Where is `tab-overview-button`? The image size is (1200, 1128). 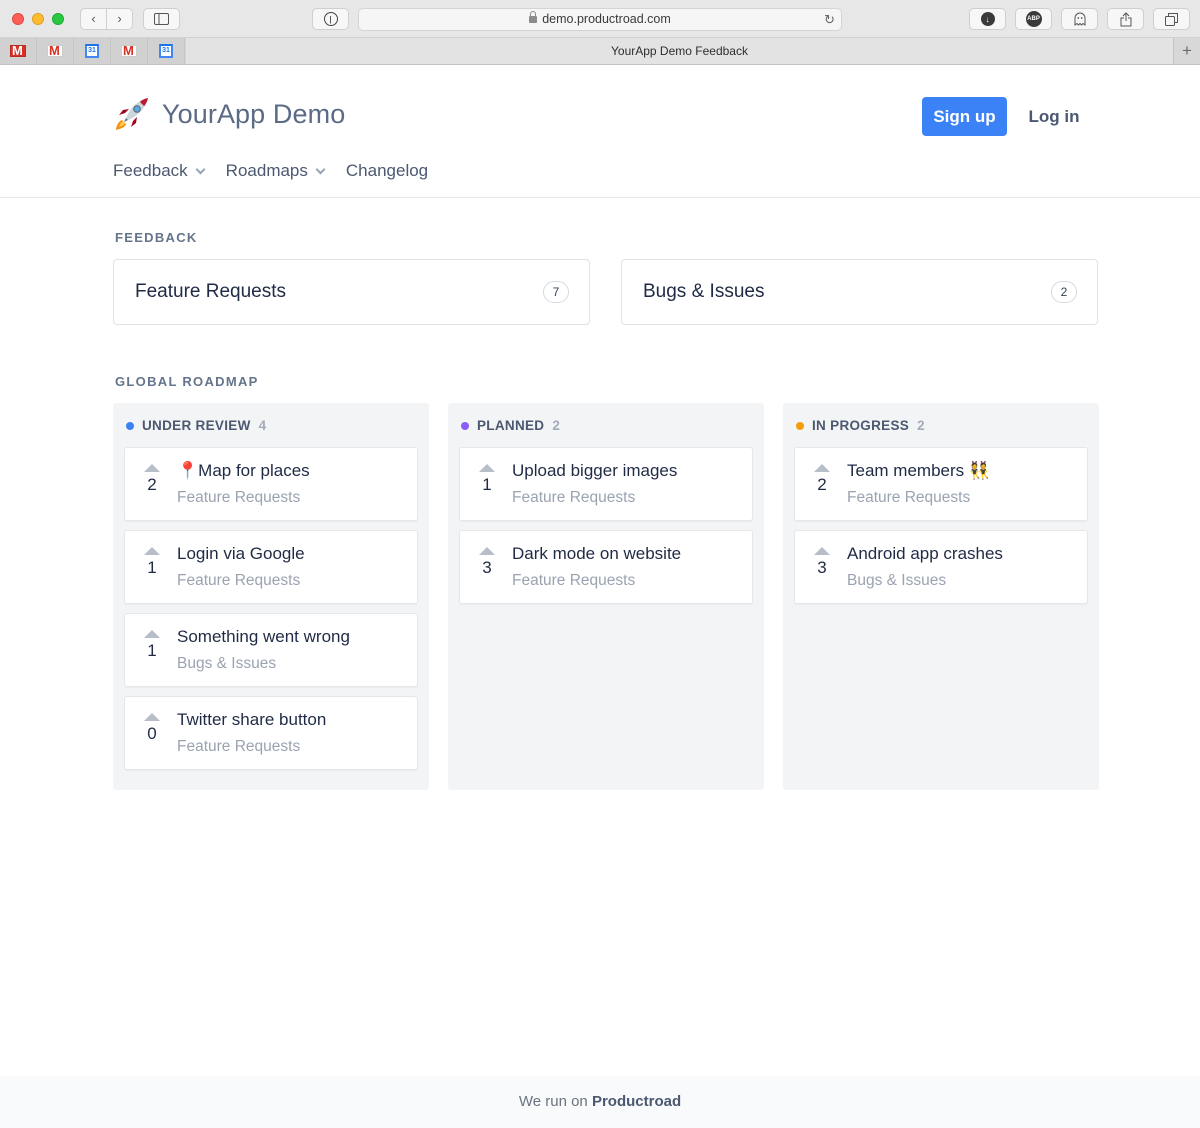
tab-overview-button is located at coordinates (1171, 19).